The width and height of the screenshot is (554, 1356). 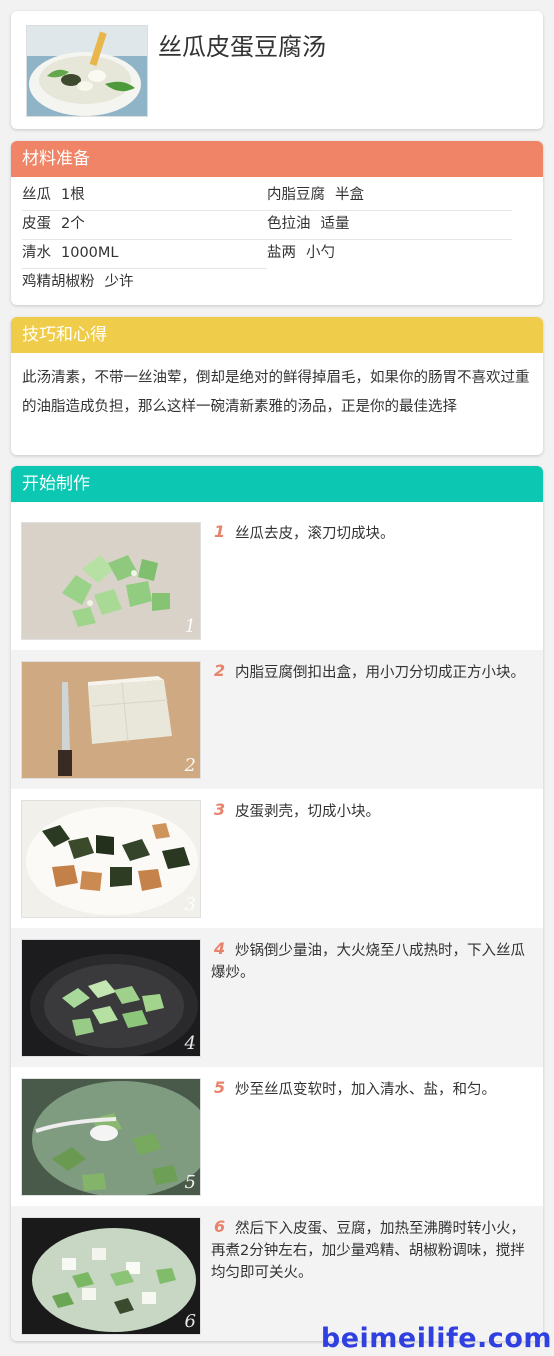 What do you see at coordinates (277, 484) in the screenshot?
I see `steps-heading: 开始制作` at bounding box center [277, 484].